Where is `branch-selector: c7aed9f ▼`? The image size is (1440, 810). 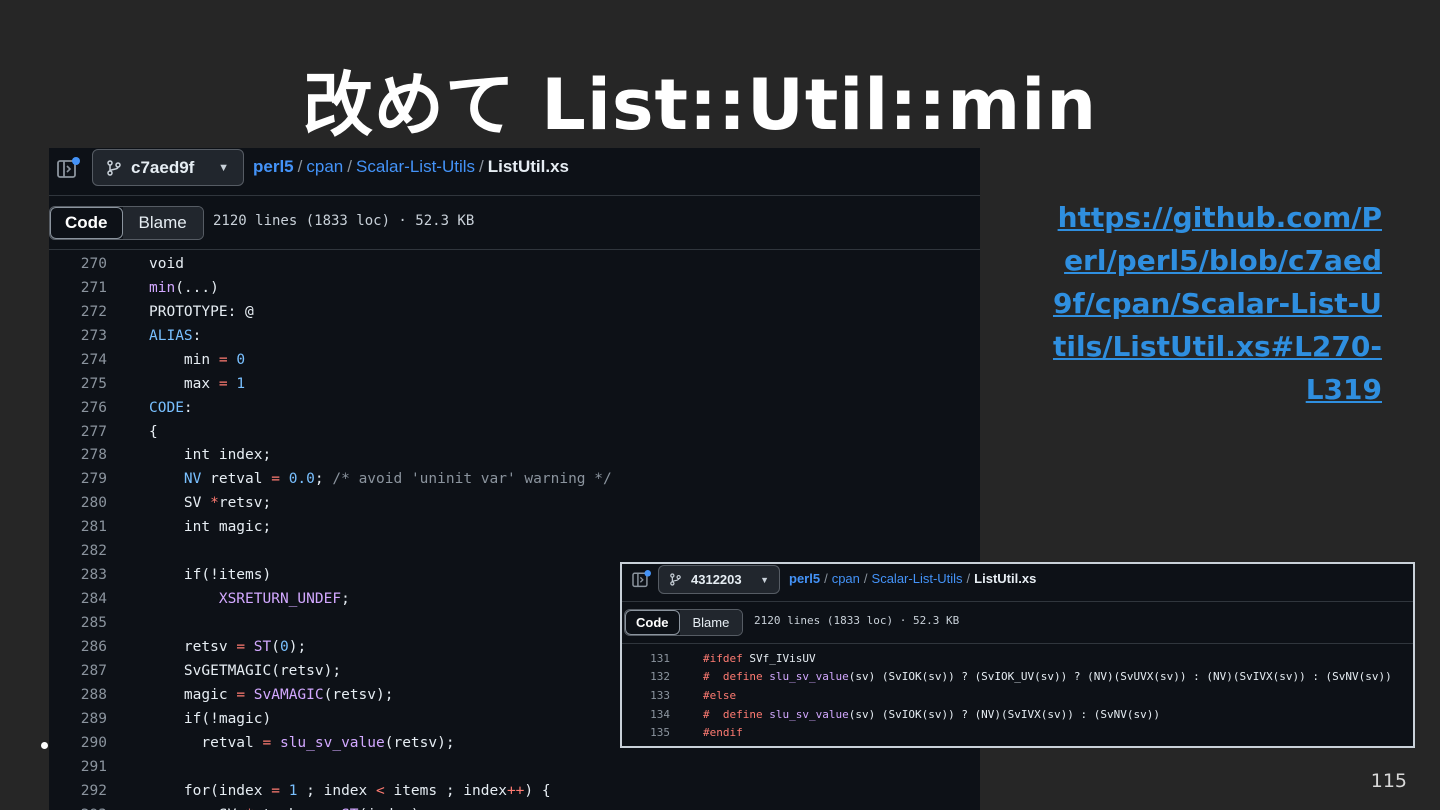
branch-selector: c7aed9f ▼ is located at coordinates (168, 167).